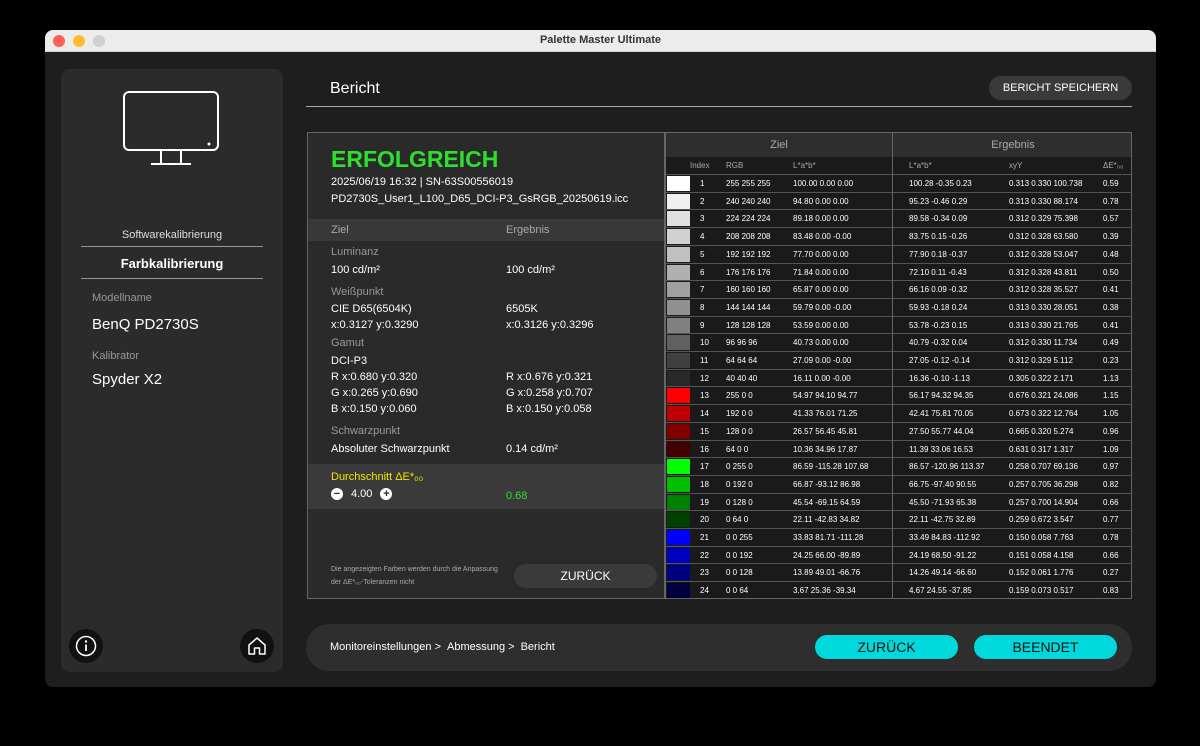 The image size is (1200, 746). Describe the element at coordinates (375, 325) in the screenshot. I see `whitepoint-target-2: x:0.3127 y:0.3290` at that location.